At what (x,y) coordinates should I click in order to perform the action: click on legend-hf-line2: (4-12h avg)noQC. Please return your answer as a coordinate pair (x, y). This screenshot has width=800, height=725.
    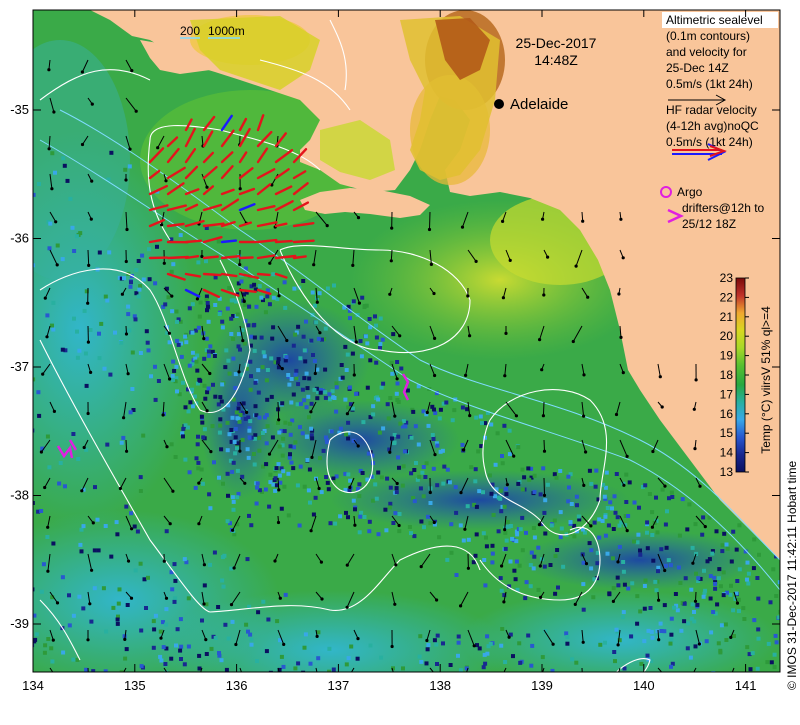
    Looking at the image, I should click on (712, 126).